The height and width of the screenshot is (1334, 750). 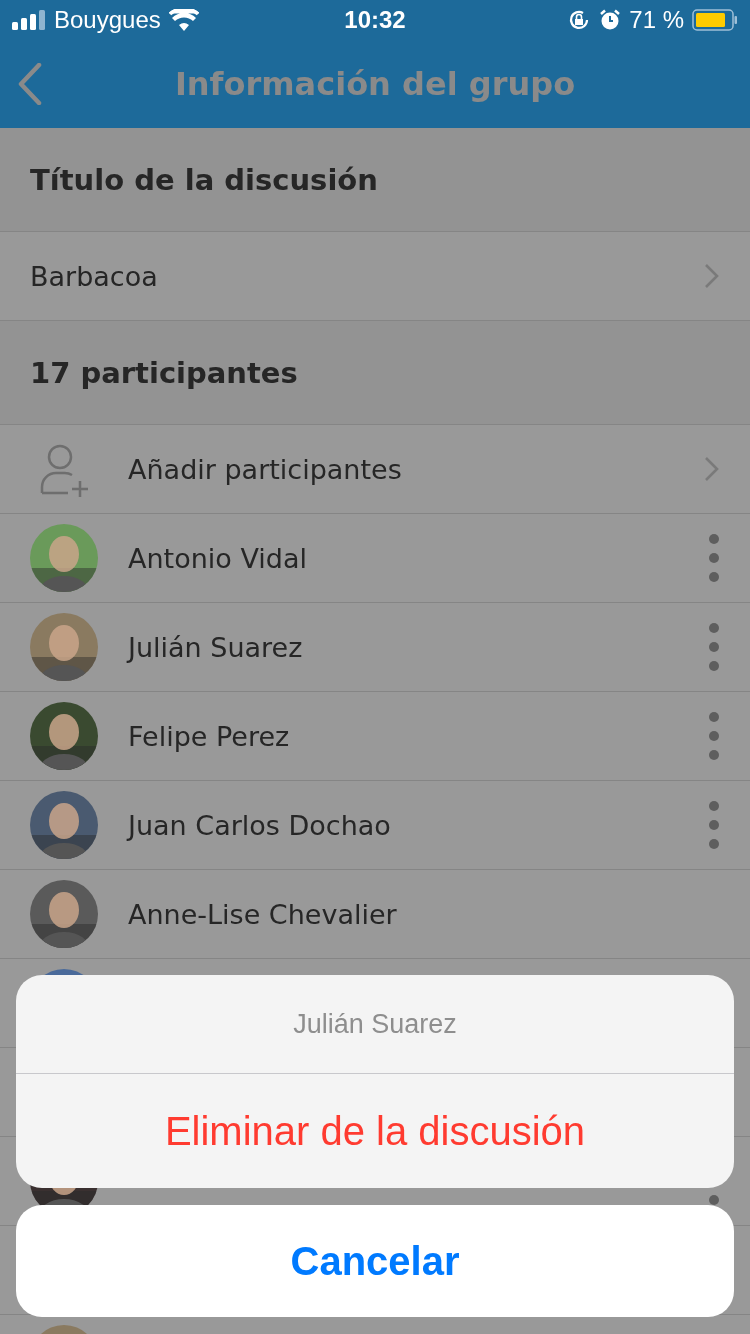 I want to click on participant-row: Felipe Perez, so click(x=375, y=736).